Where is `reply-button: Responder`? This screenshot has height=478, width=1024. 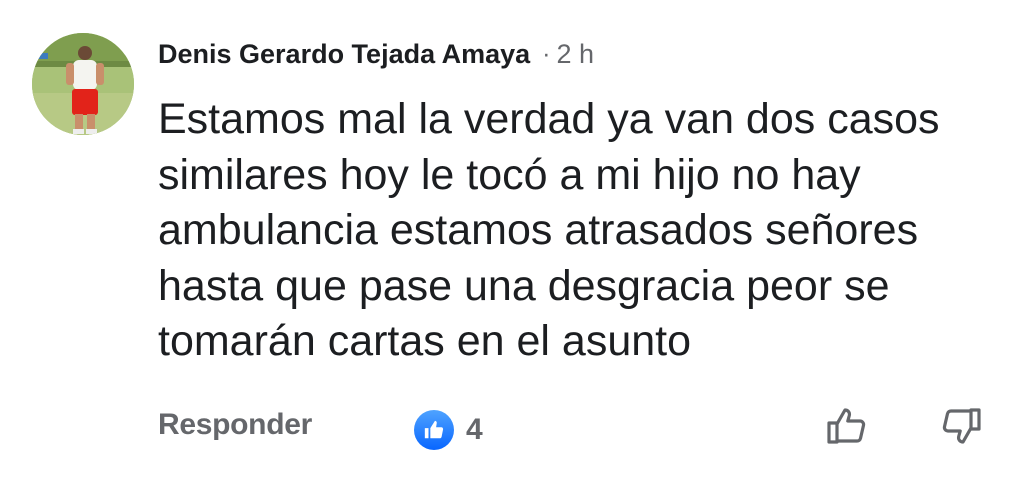 reply-button: Responder is located at coordinates (235, 425).